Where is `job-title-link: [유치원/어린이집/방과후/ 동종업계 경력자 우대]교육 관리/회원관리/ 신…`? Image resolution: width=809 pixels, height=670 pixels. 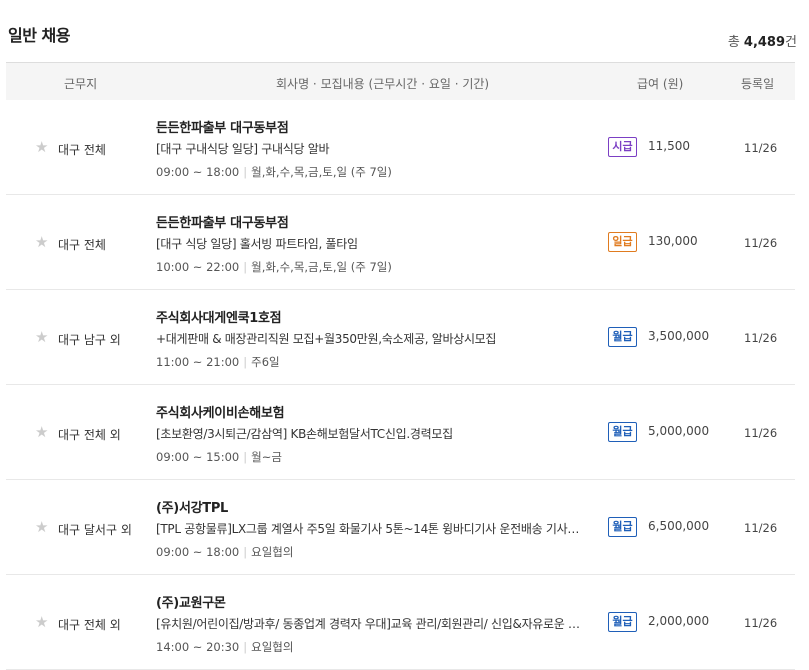 job-title-link: [유치원/어린이집/방과후/ 동종업계 경력자 우대]교육 관리/회원관리/ 신… is located at coordinates (368, 623).